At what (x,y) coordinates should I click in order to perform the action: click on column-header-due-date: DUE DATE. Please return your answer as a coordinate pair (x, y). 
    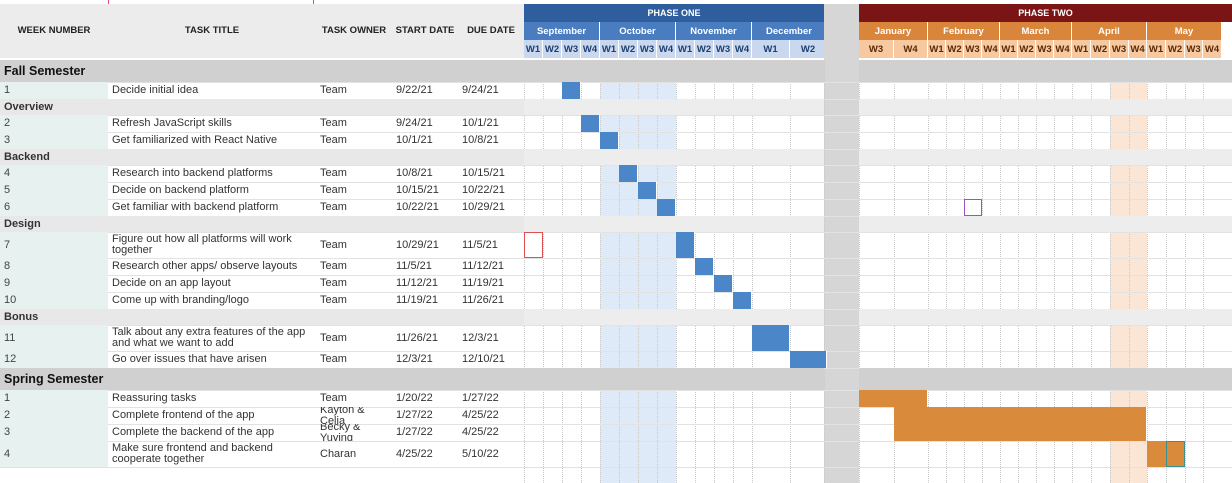
    Looking at the image, I should click on (491, 30).